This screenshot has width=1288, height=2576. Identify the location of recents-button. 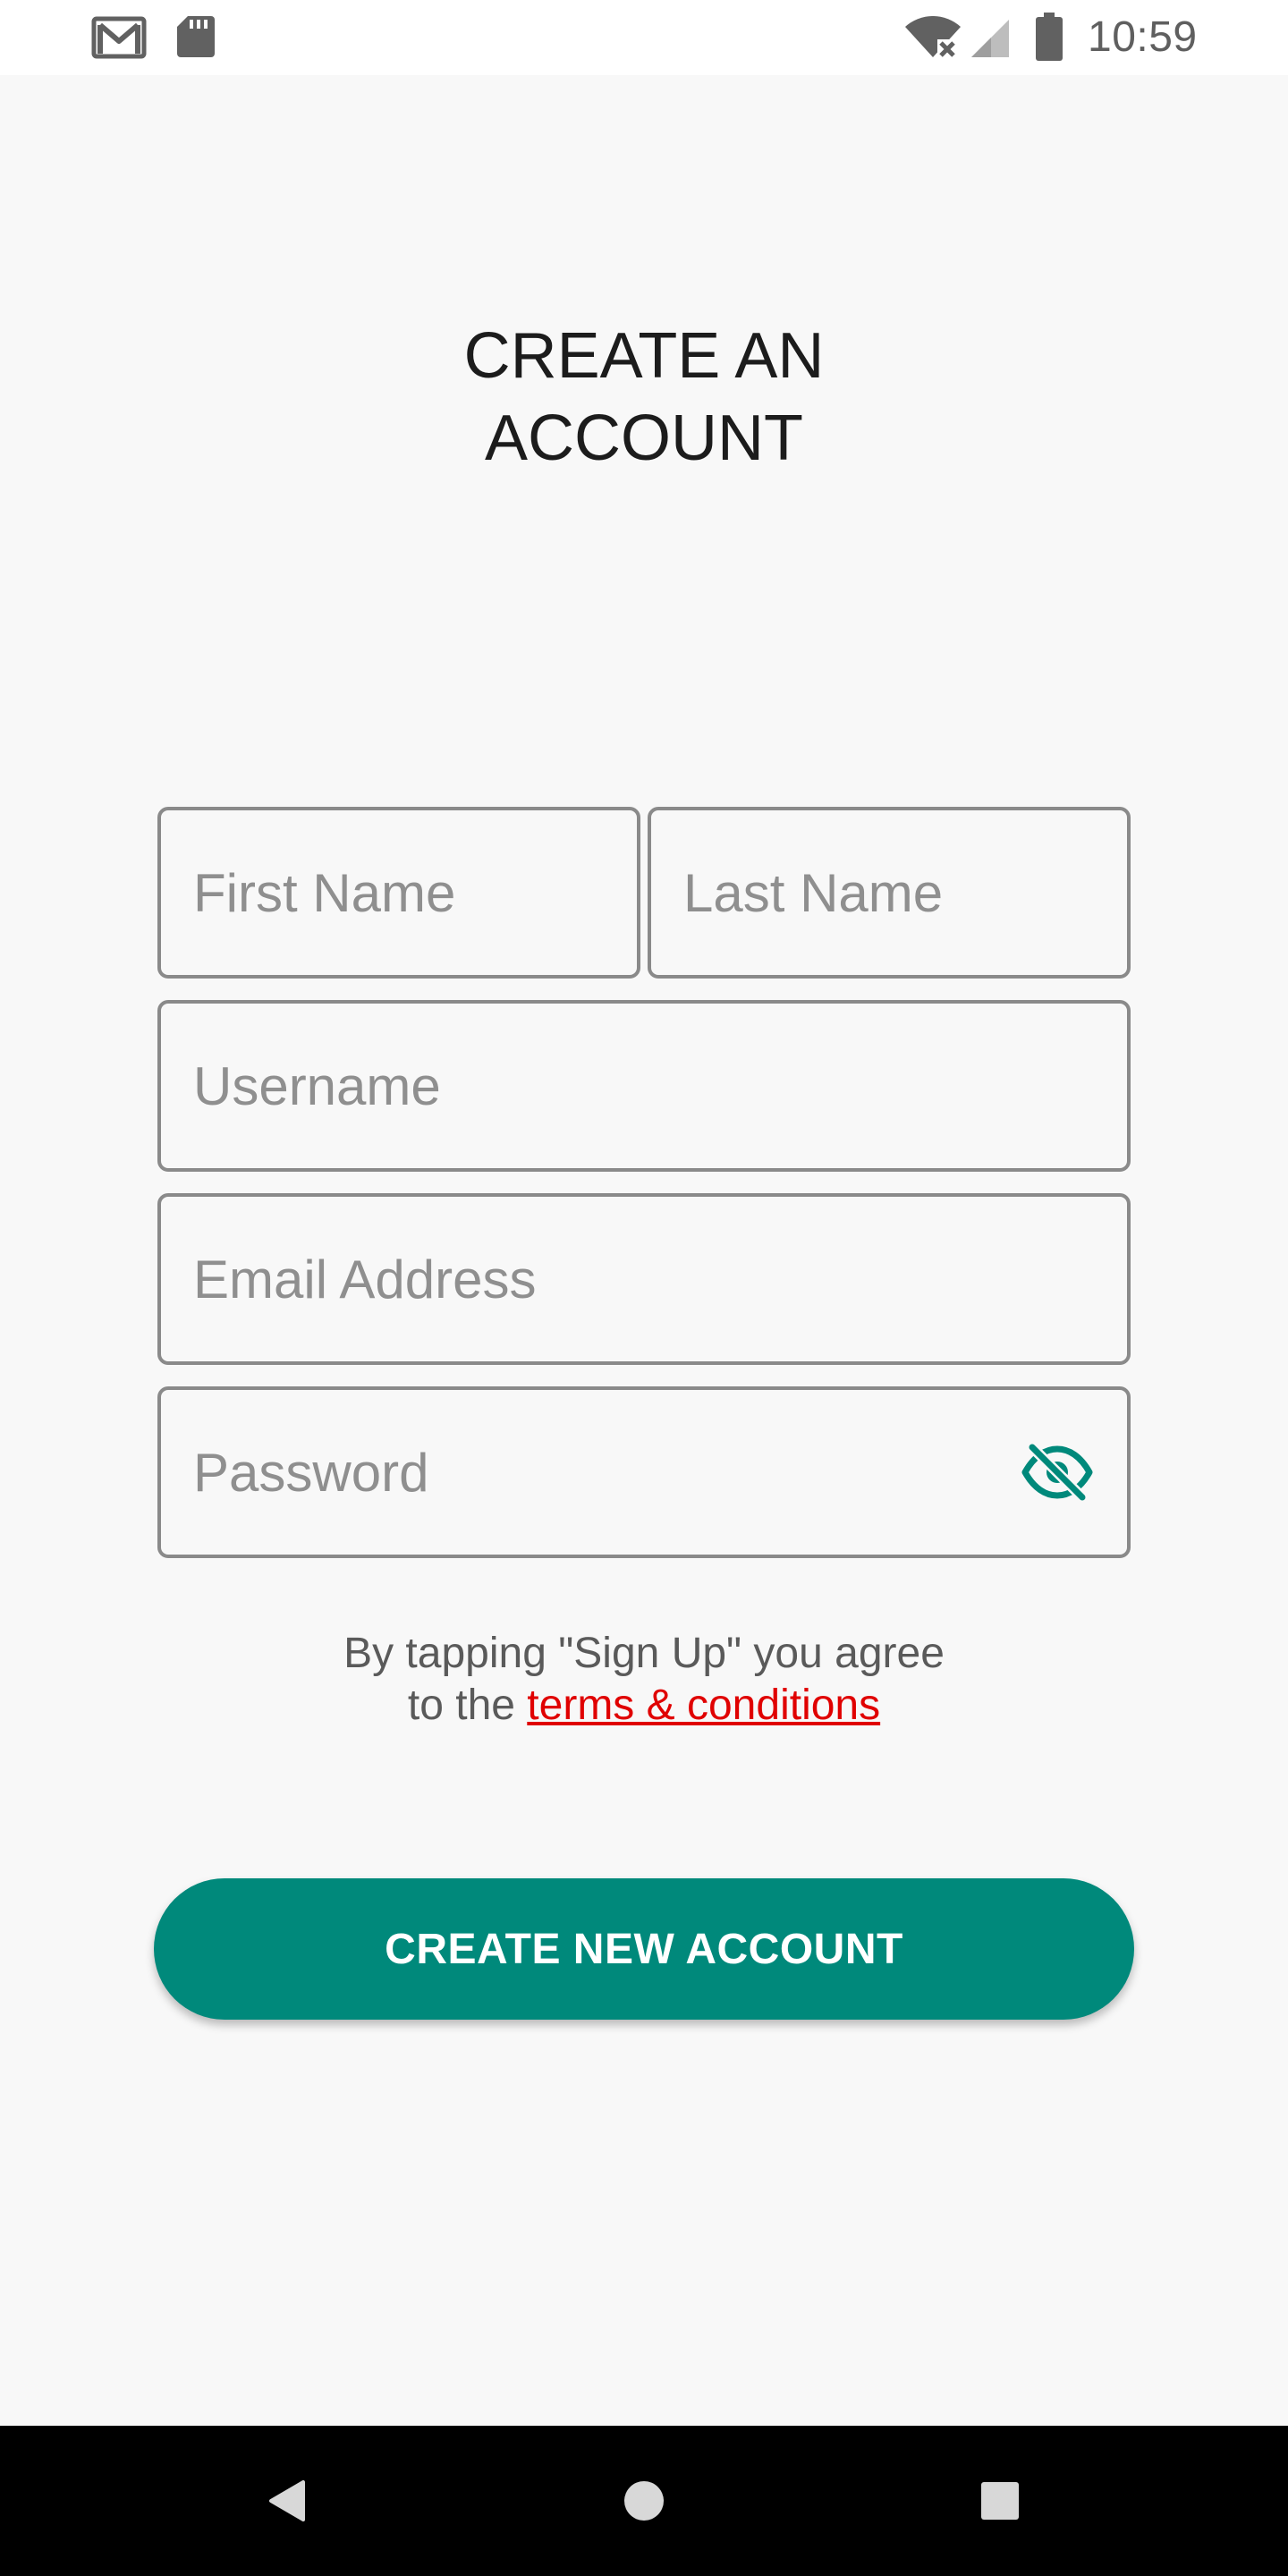
(1000, 2501).